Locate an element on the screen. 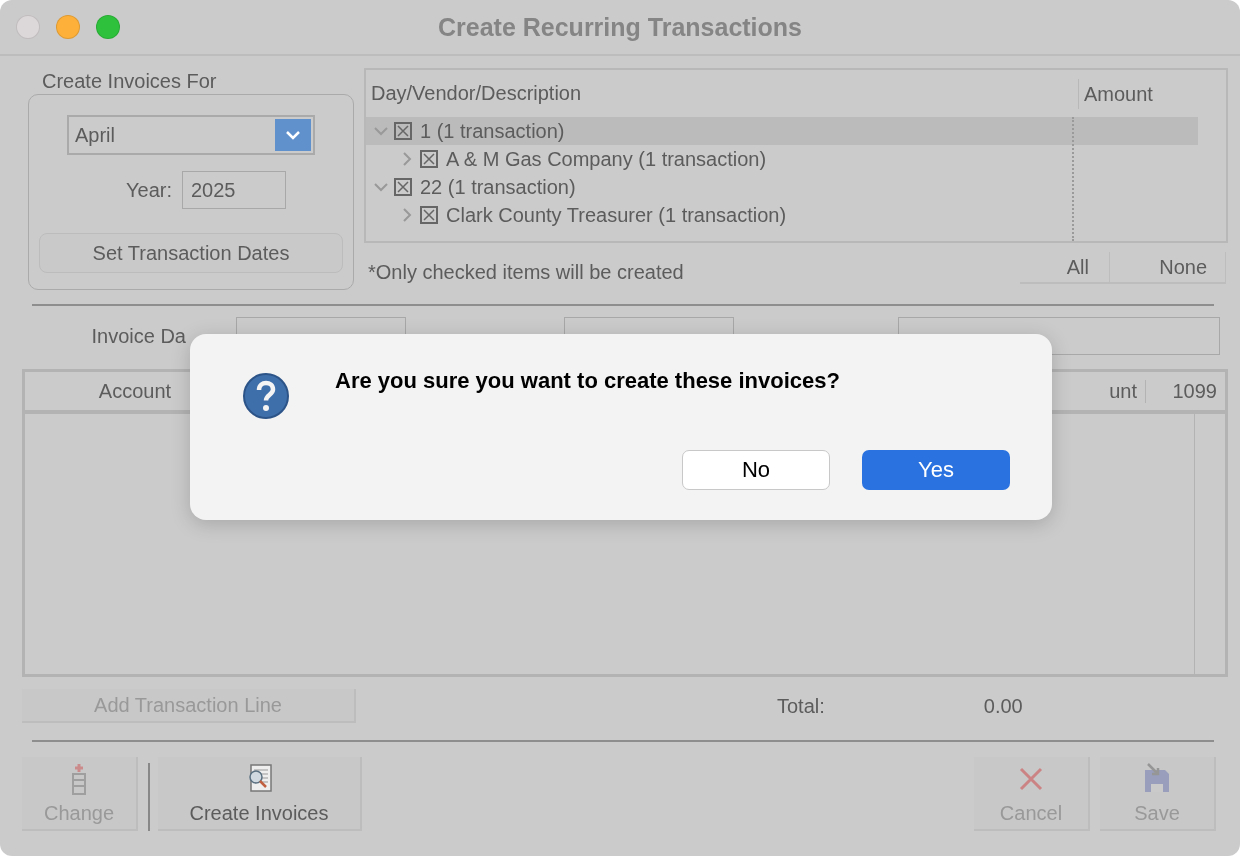  tree-row: A & M Gas Company (1 transaction) is located at coordinates (782, 159).